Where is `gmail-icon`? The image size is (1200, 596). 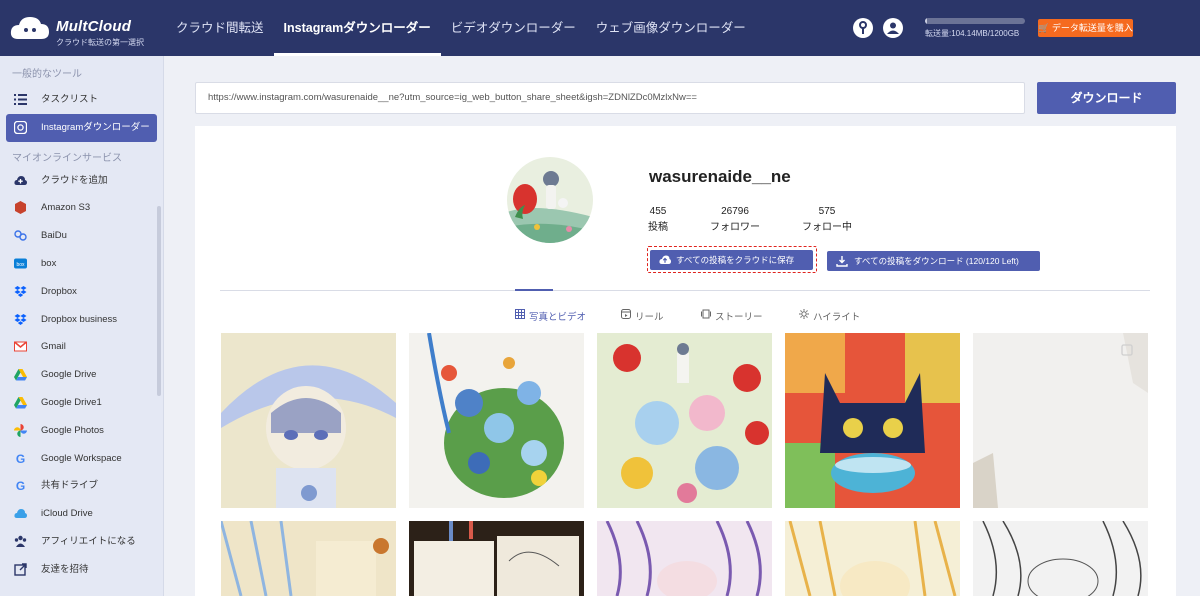 gmail-icon is located at coordinates (20, 346).